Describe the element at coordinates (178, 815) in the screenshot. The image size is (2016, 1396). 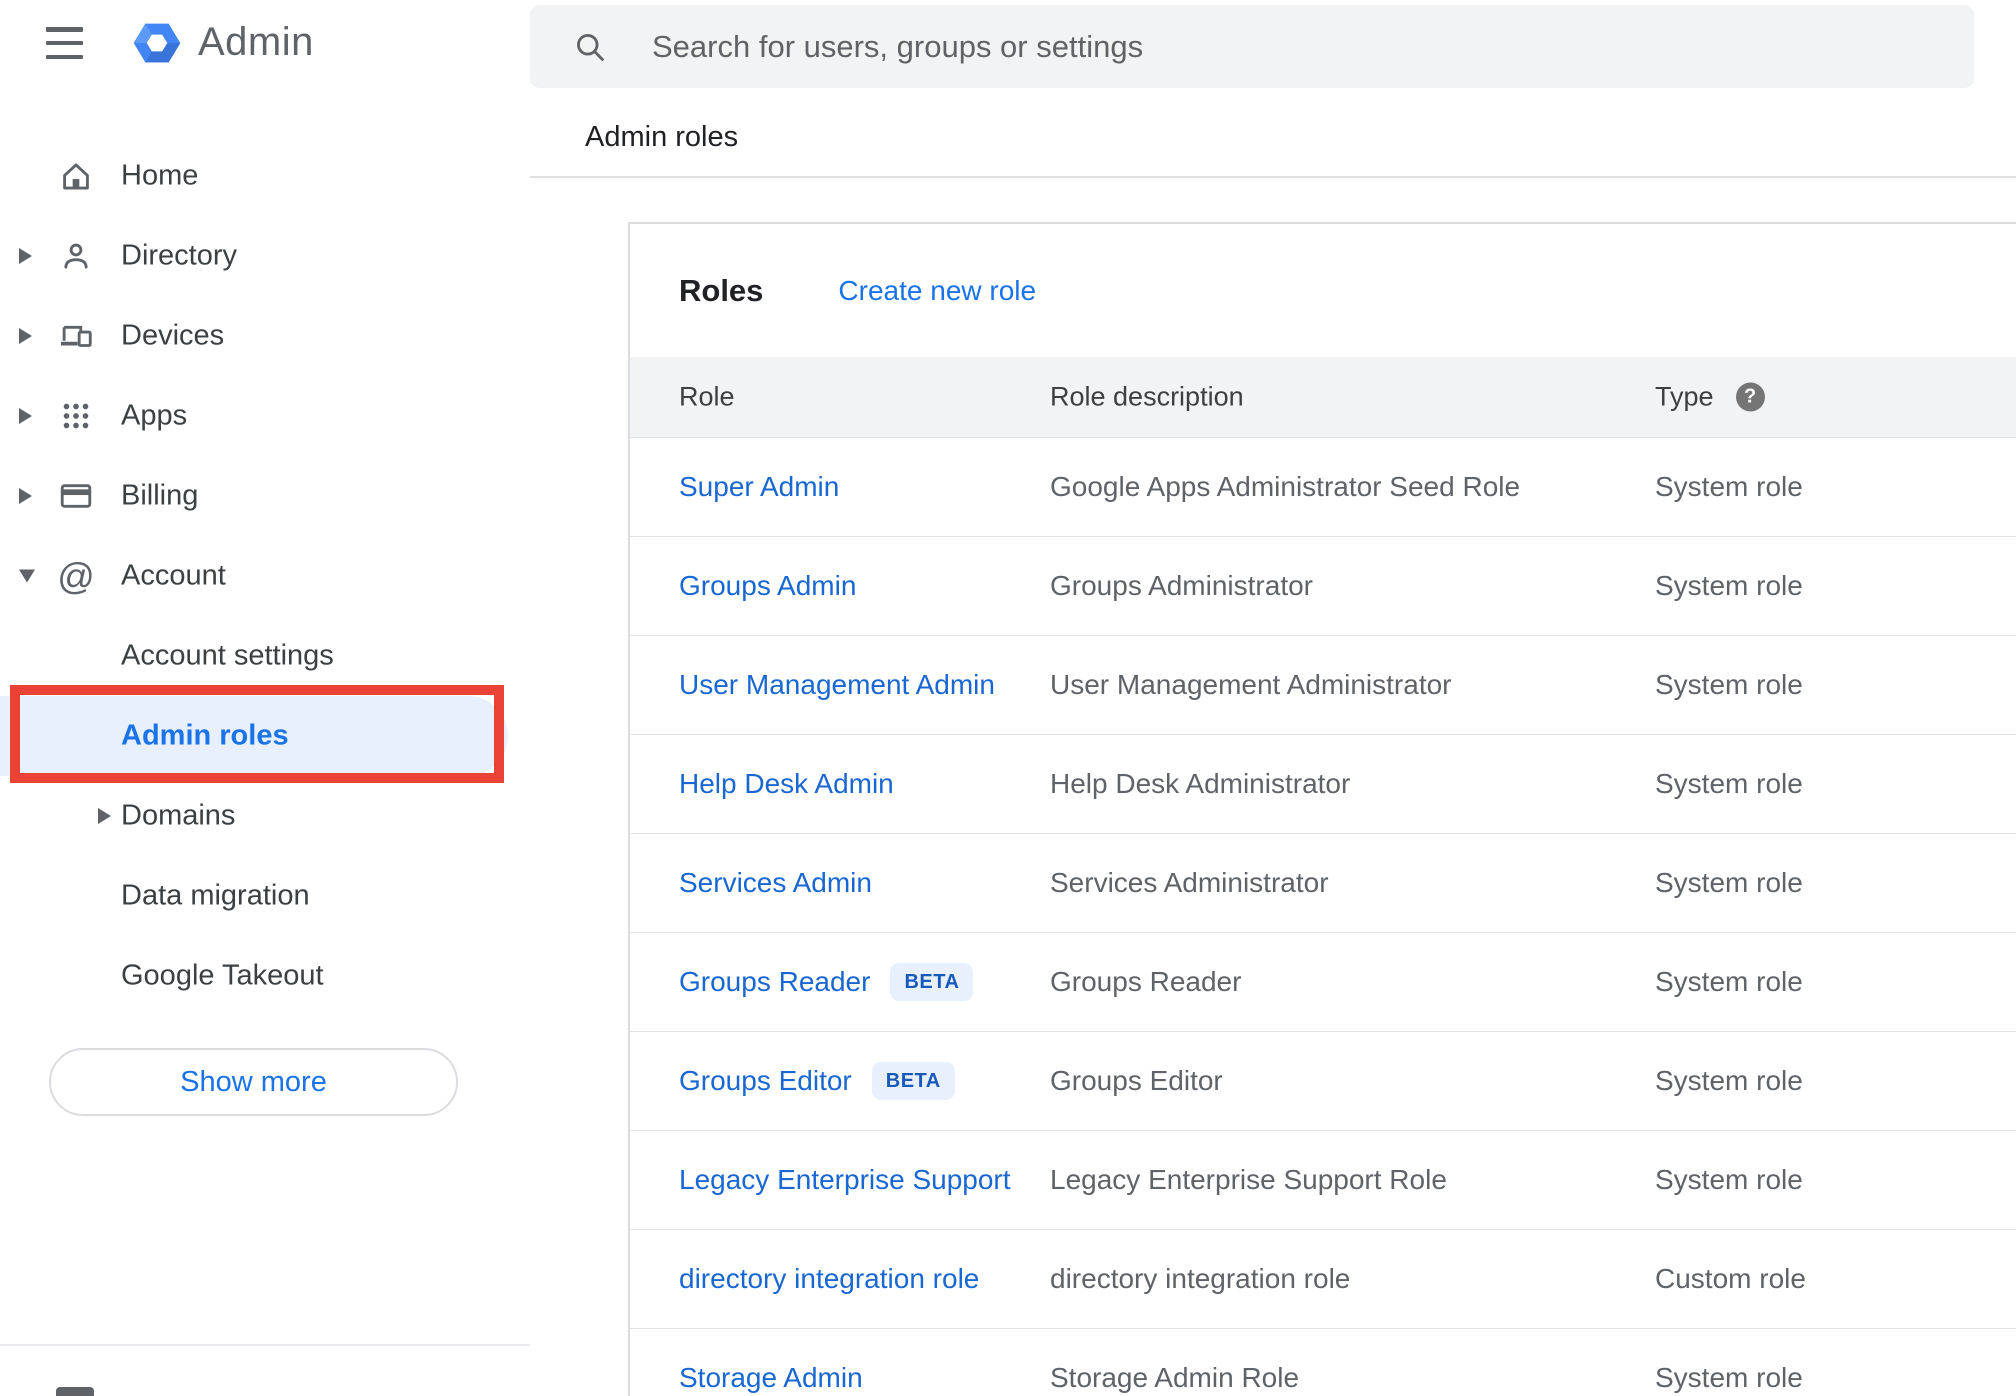
I see `sidebar-item-label: Domains` at that location.